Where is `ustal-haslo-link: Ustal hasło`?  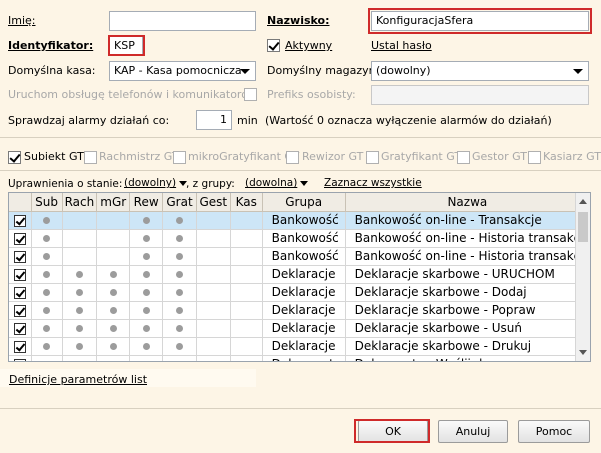 ustal-haslo-link: Ustal hasło is located at coordinates (401, 46).